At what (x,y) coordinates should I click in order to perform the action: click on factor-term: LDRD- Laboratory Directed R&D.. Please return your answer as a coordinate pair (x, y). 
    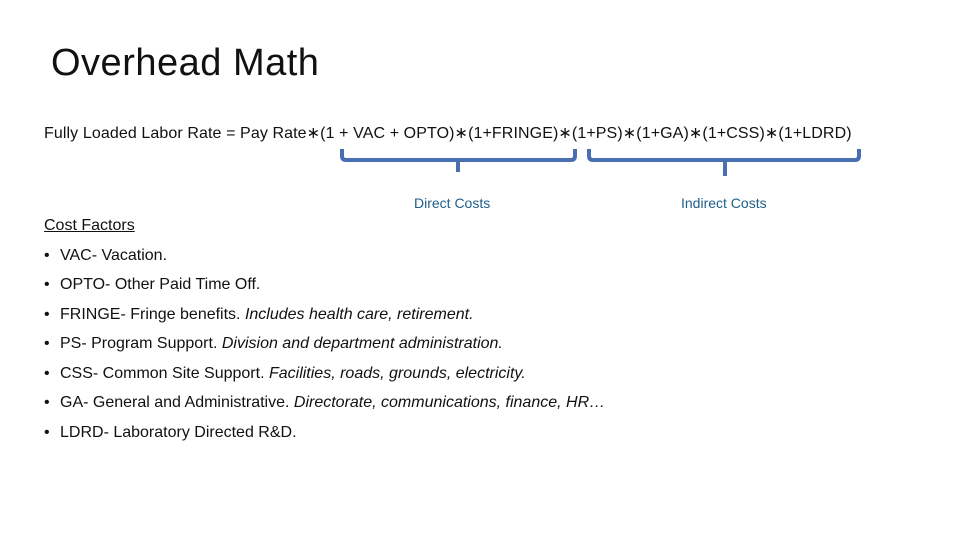
    Looking at the image, I should click on (178, 432).